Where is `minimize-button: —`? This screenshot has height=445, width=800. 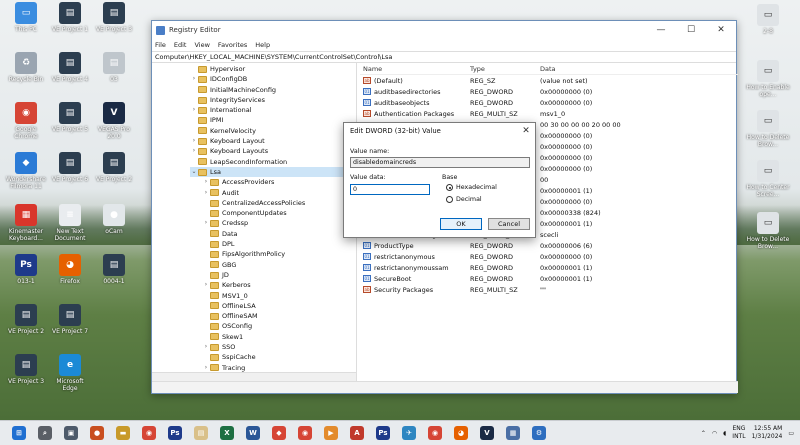
minimize-button: — is located at coordinates (661, 30).